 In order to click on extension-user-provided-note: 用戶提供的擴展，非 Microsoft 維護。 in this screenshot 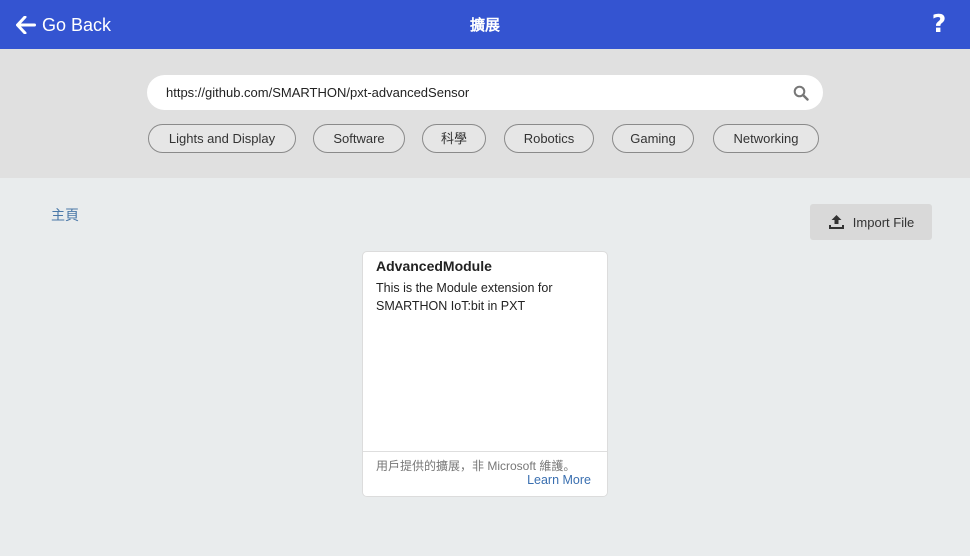, I will do `click(476, 466)`.